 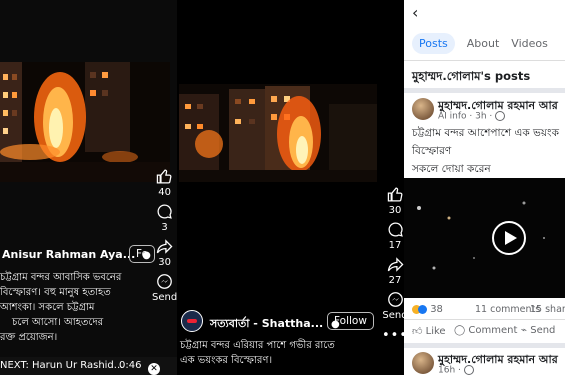 I want to click on post-meta: AI info · 3h ·, so click(x=472, y=116).